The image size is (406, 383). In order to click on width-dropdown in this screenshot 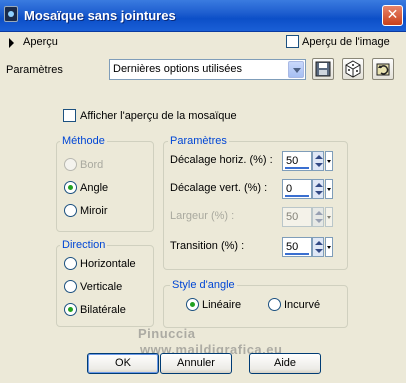, I will do `click(329, 217)`.